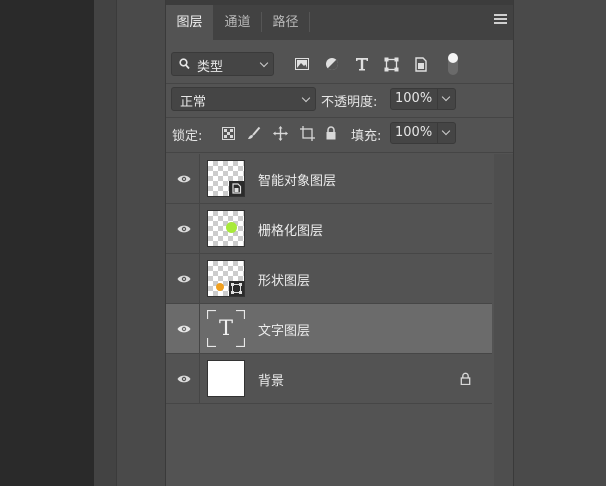 Image resolution: width=606 pixels, height=486 pixels. I want to click on lock-image-pixels-icon, so click(254, 133).